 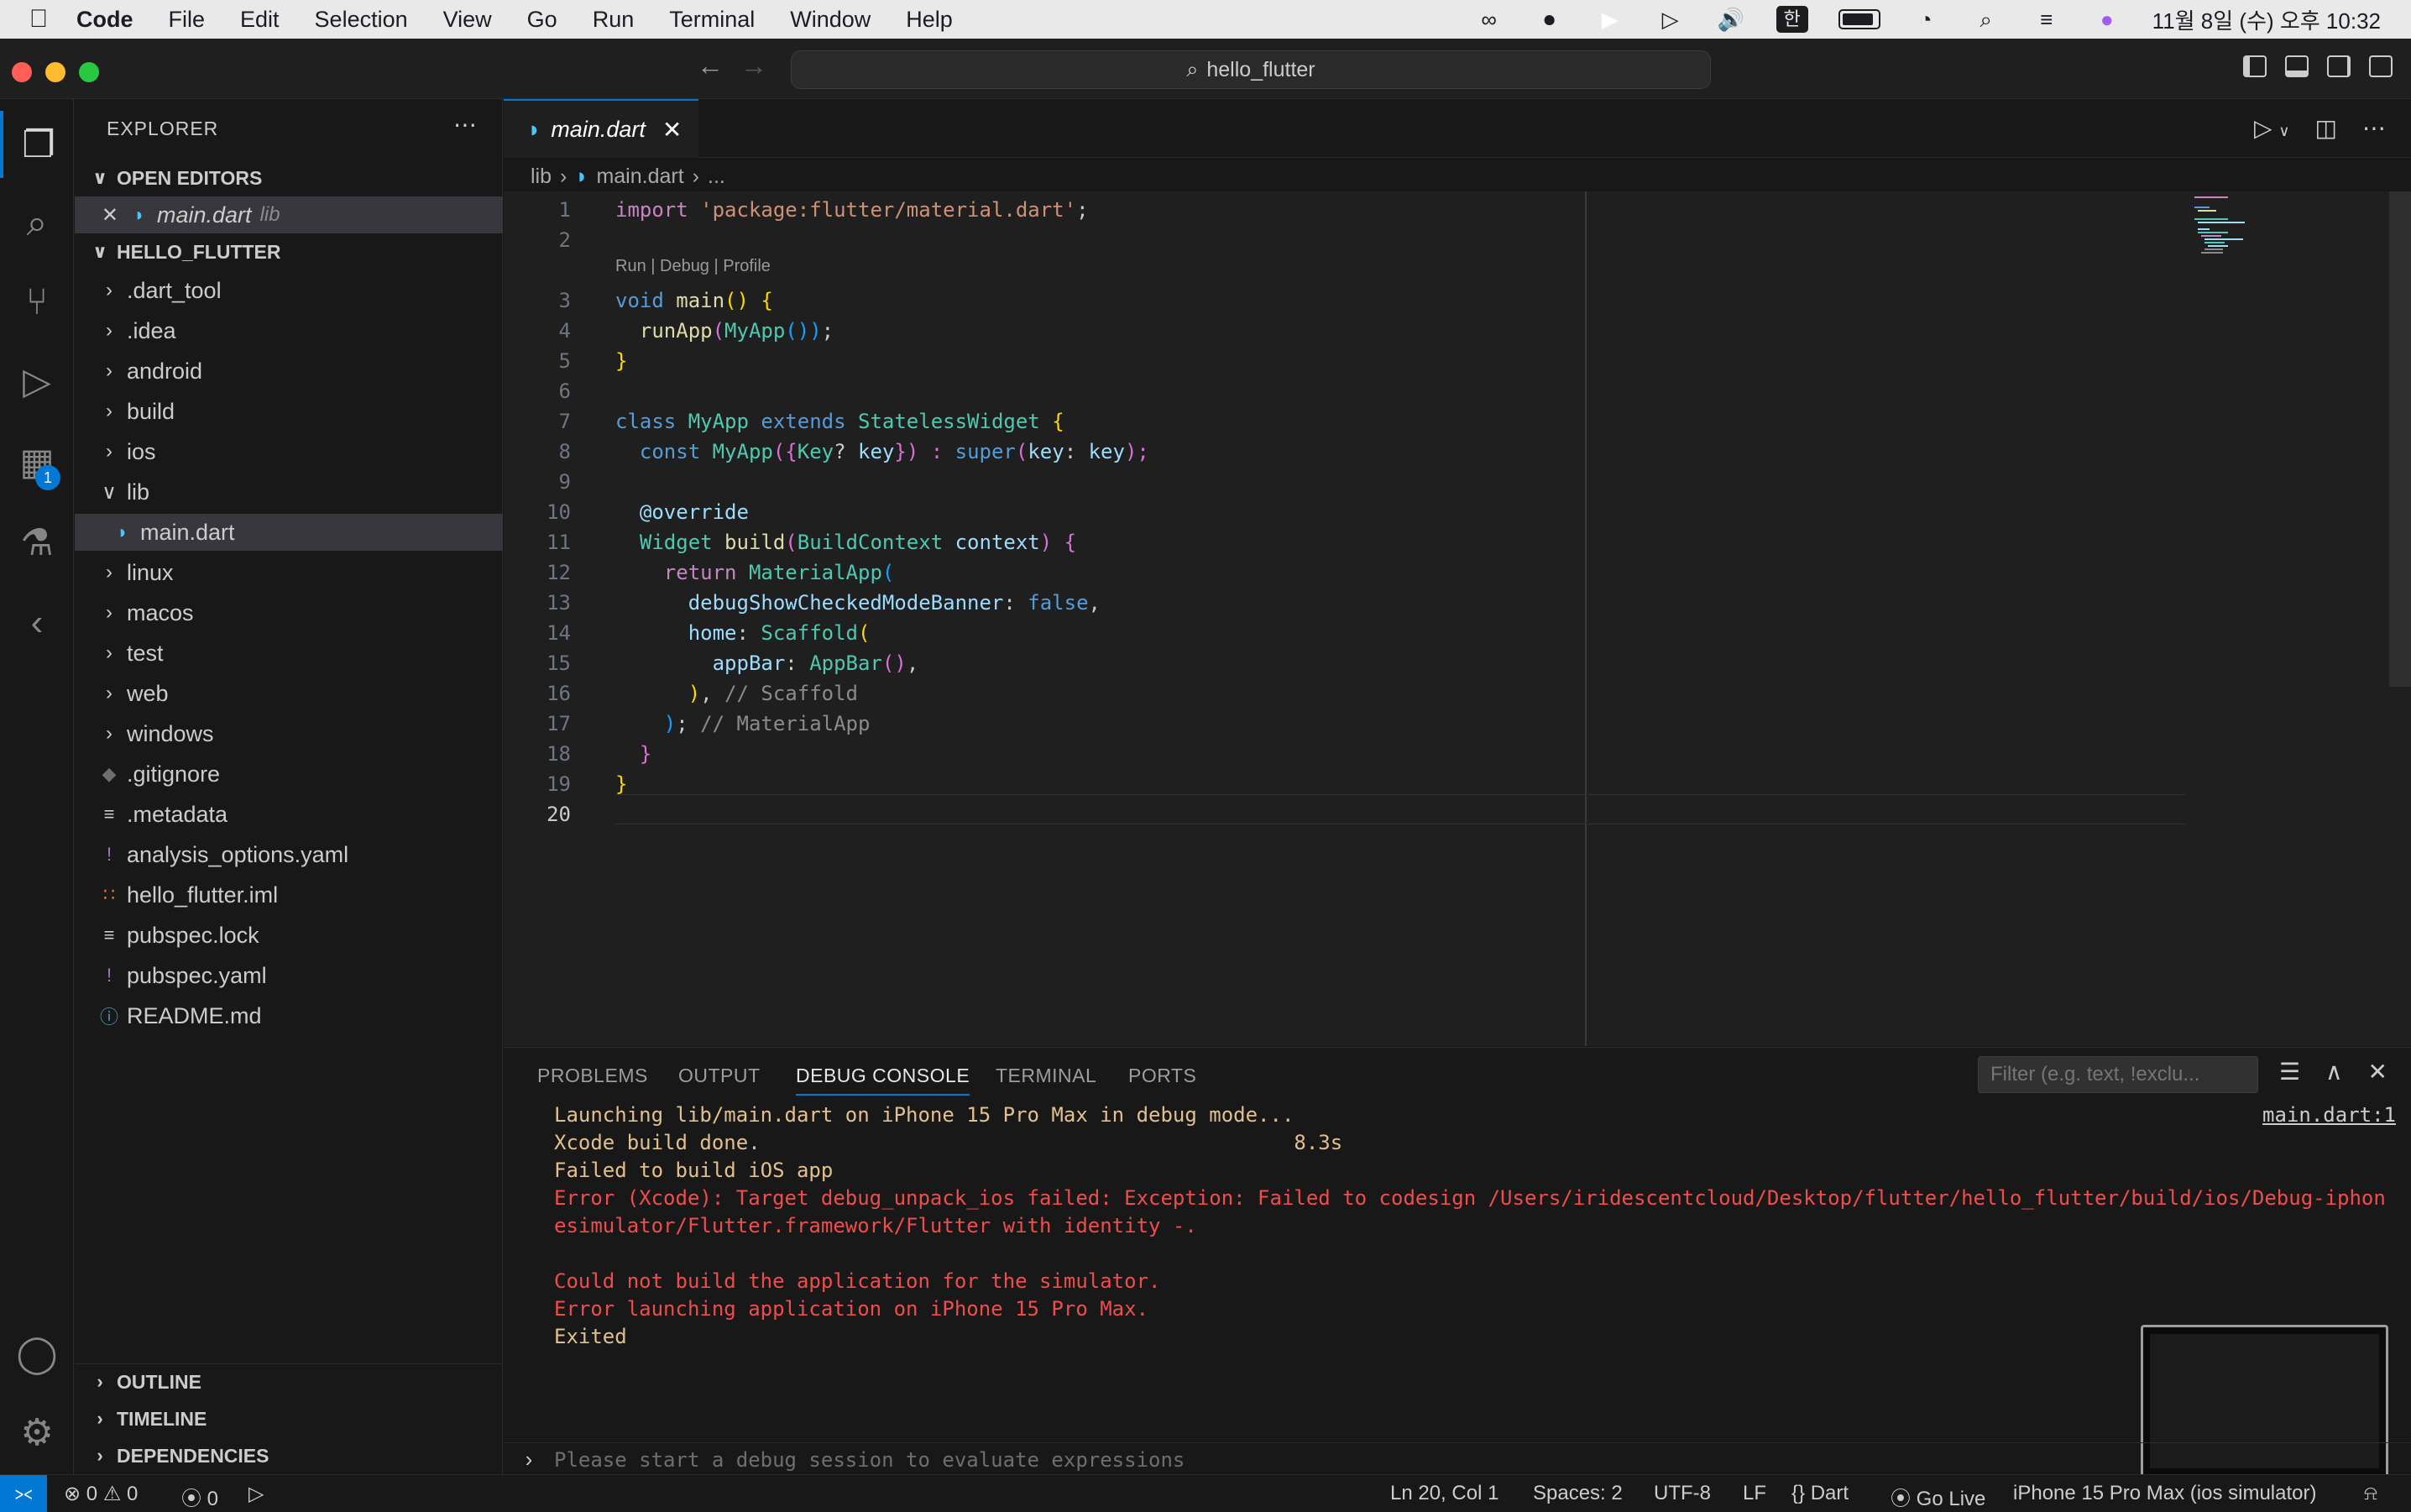 What do you see at coordinates (1670, 19) in the screenshot?
I see `play-circle-icon: ▷` at bounding box center [1670, 19].